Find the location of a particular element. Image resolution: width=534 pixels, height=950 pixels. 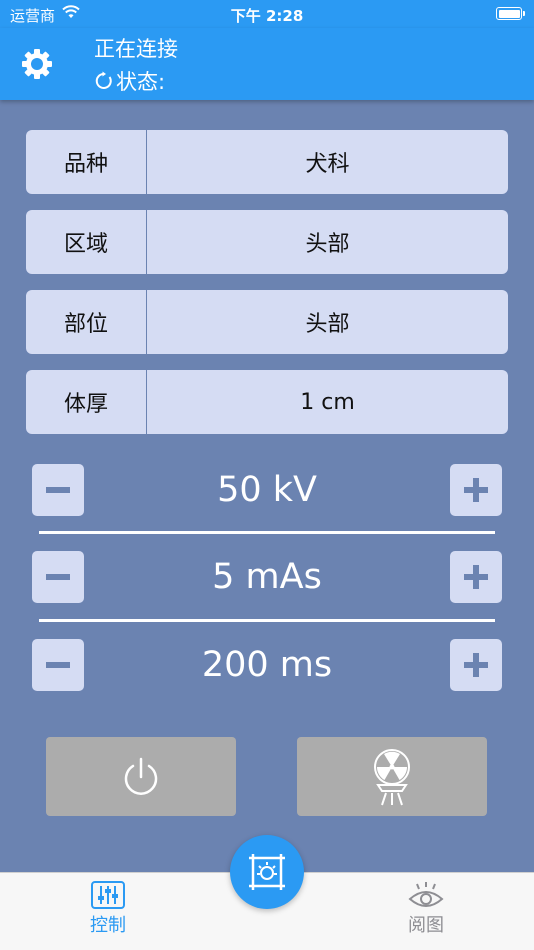

ms-decrease-button is located at coordinates (58, 665).